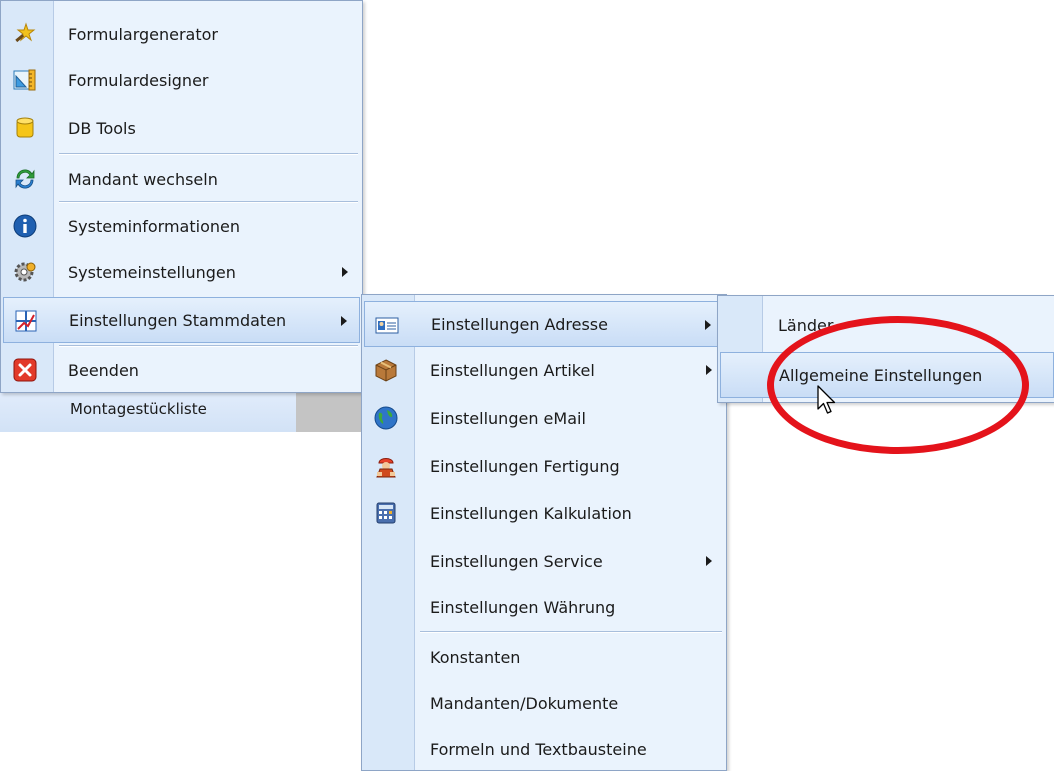 The height and width of the screenshot is (771, 1054). Describe the element at coordinates (508, 418) in the screenshot. I see `menu-item-label: Einstellungen eMail` at that location.